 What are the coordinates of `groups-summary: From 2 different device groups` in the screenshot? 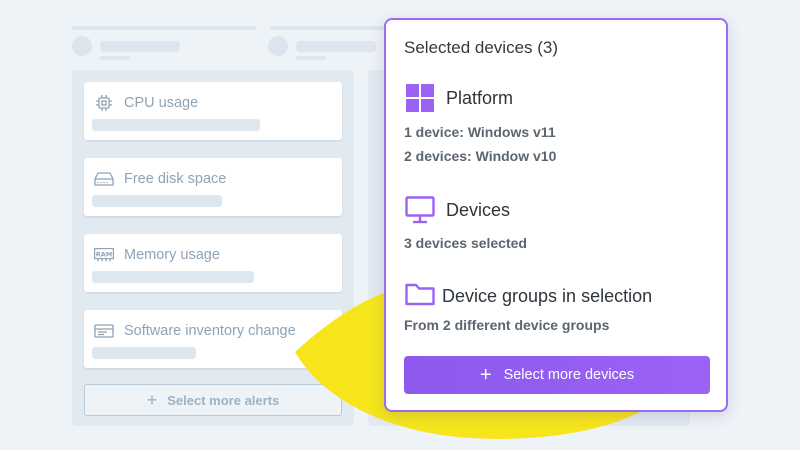 It's located at (507, 325).